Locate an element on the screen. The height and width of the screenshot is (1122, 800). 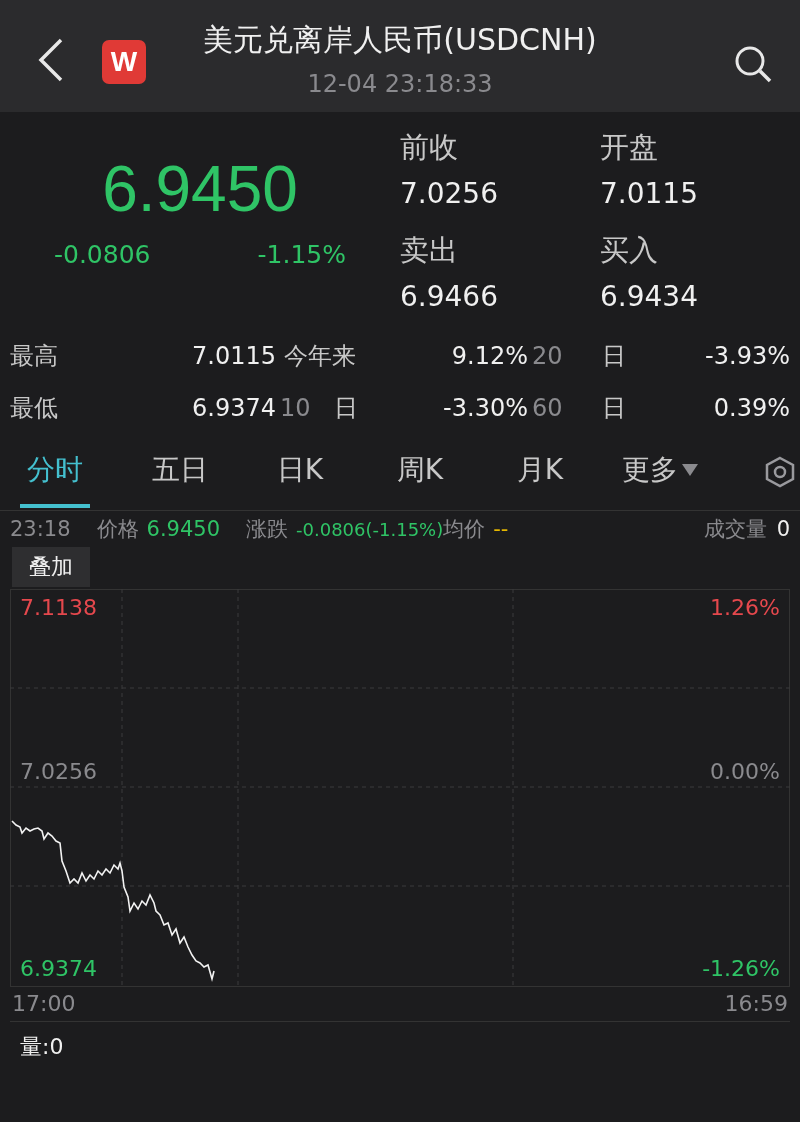
axis-label: 1.26% is located at coordinates (745, 607).